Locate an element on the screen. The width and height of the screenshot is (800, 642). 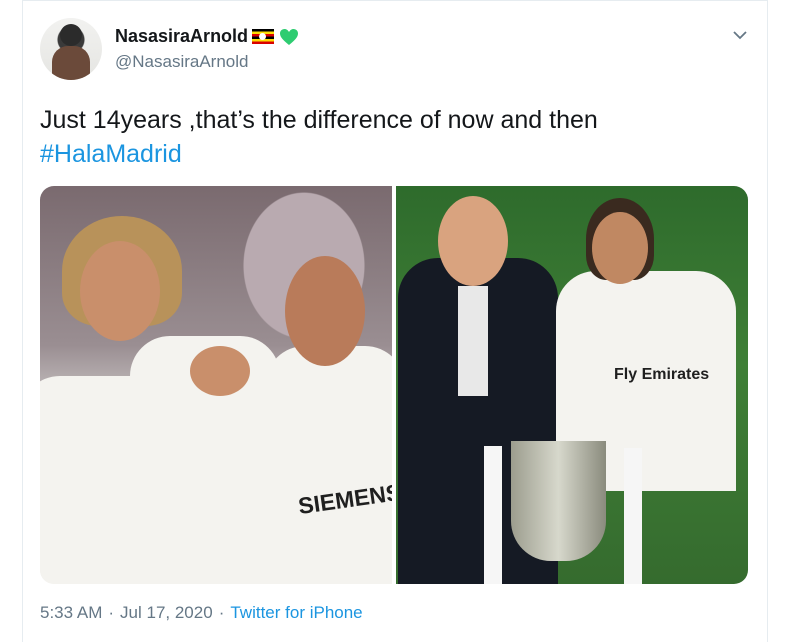
tweet-source-link: Twitter for iPhone is located at coordinates (296, 613).